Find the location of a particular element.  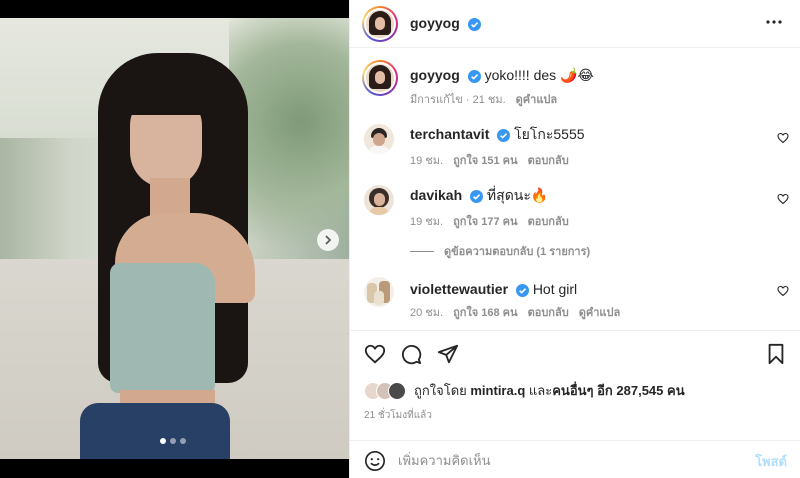

comment-text: ที่สุดนะ🔥 is located at coordinates (517, 195).